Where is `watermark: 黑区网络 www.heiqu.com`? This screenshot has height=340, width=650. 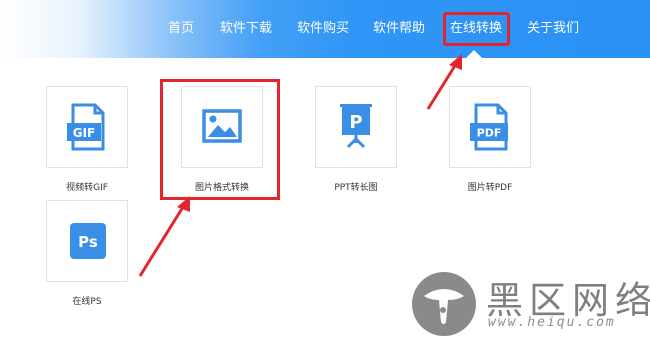 watermark: 黑区网络 www.heiqu.com is located at coordinates (530, 305).